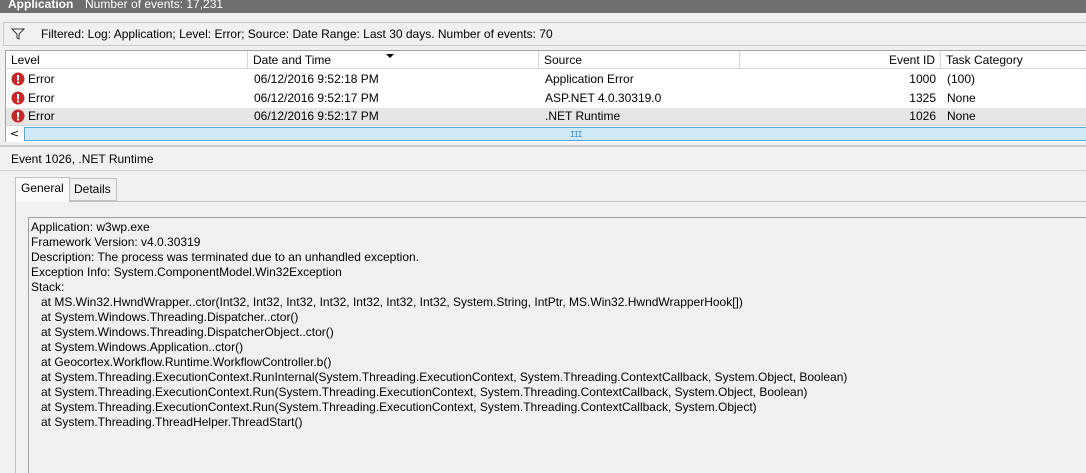  What do you see at coordinates (583, 116) in the screenshot?
I see `row-source: .NET Runtime` at bounding box center [583, 116].